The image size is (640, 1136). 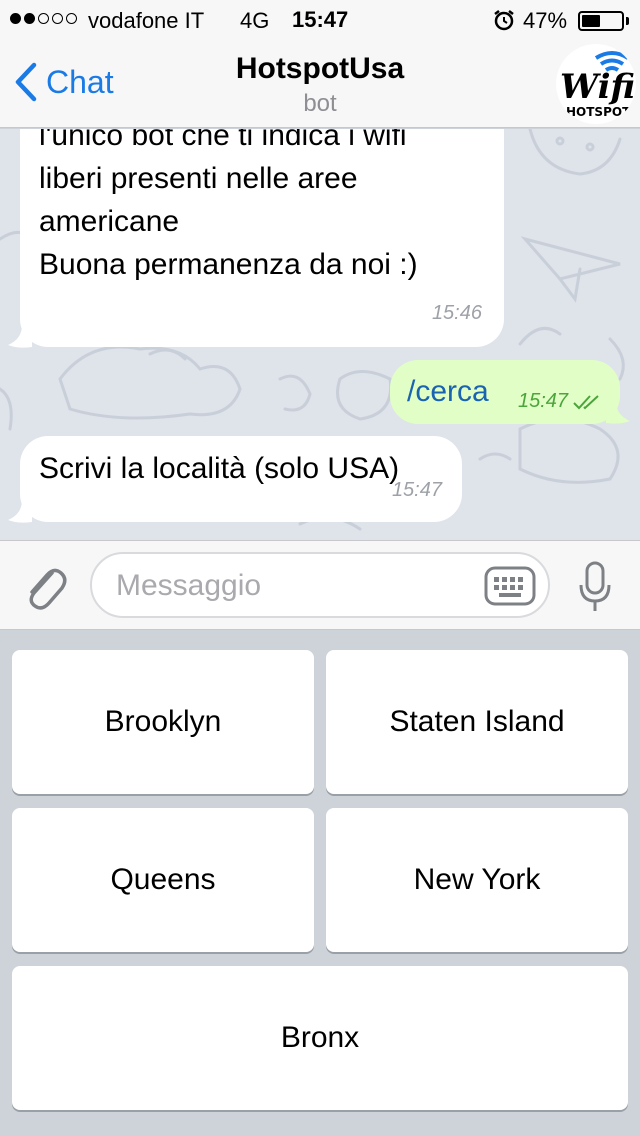 What do you see at coordinates (627, 21) in the screenshot?
I see `battery-tip` at bounding box center [627, 21].